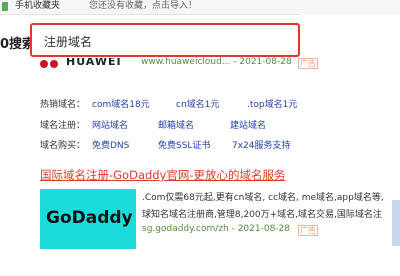 The image size is (400, 276). What do you see at coordinates (5, 6) in the screenshot?
I see `bookmark-icon` at bounding box center [5, 6].